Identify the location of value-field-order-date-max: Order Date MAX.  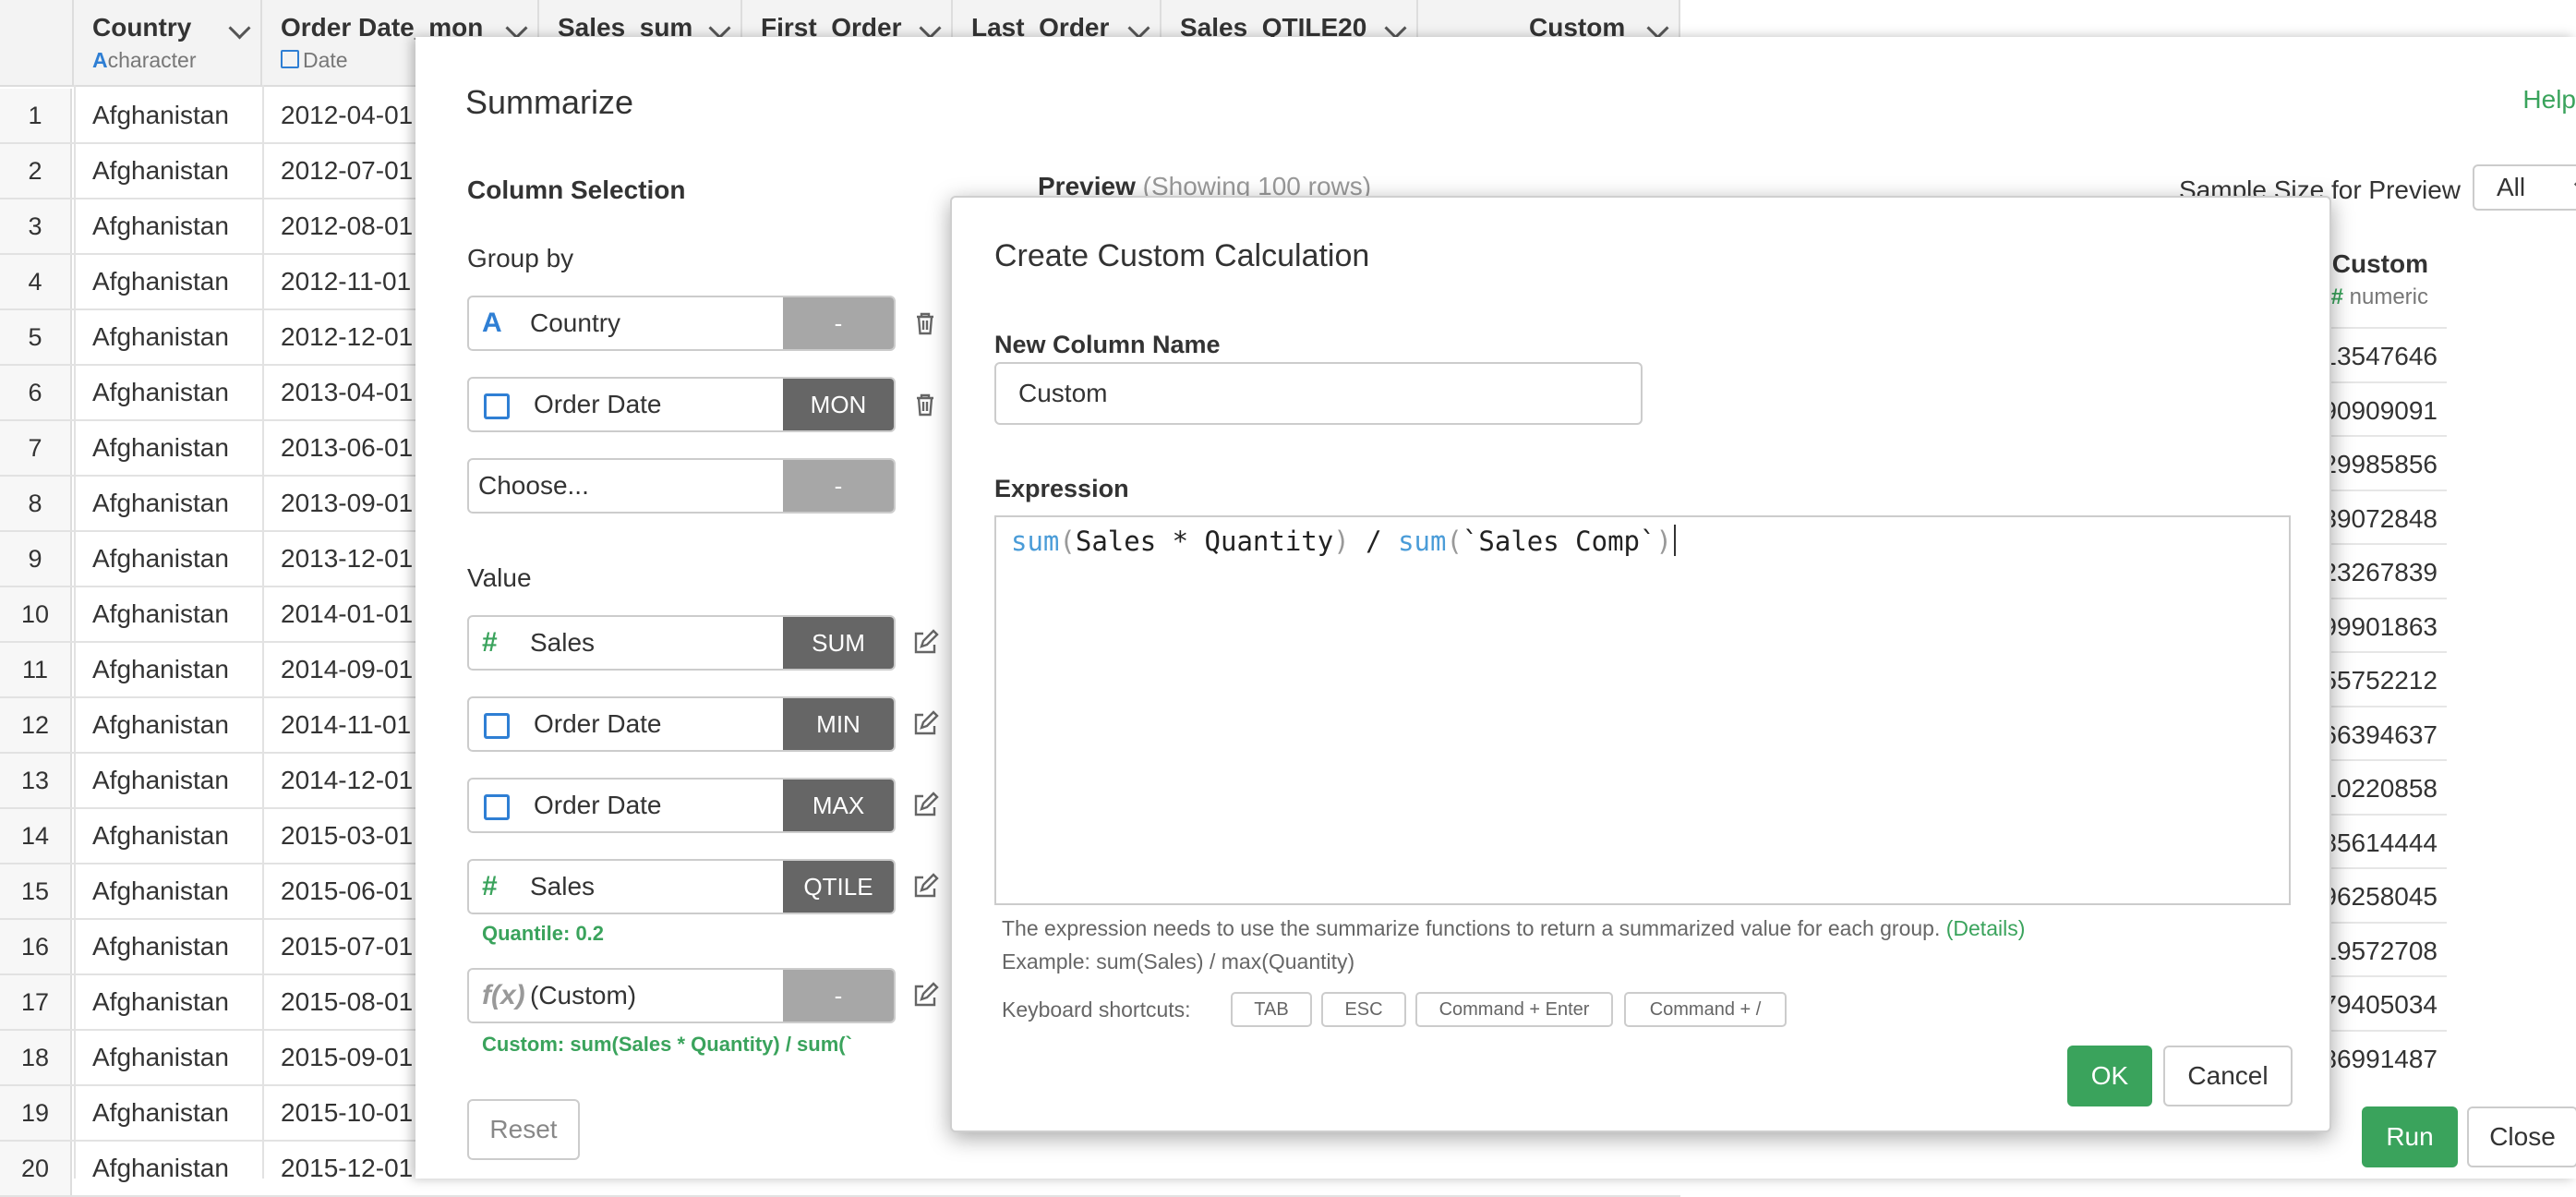
(681, 805).